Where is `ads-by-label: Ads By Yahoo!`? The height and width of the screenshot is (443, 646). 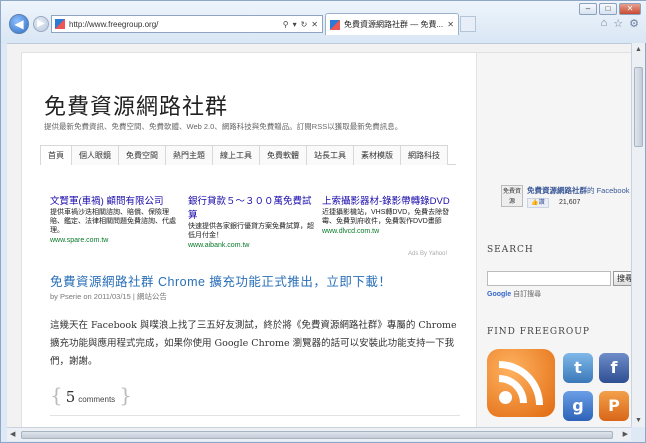
ads-by-label: Ads By Yahoo! is located at coordinates (427, 254).